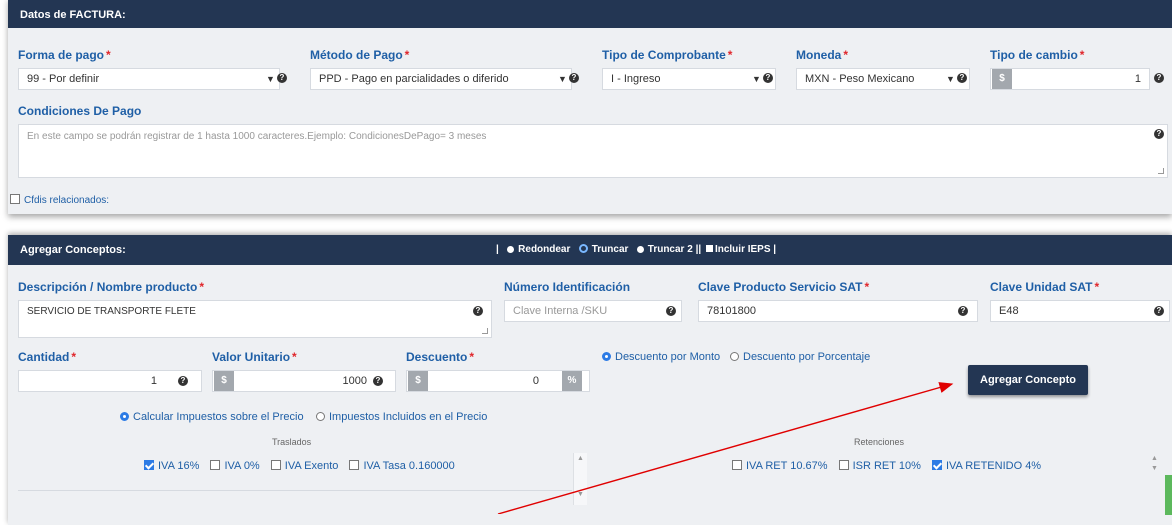  I want to click on descuento-monto-radio: Descuento por Monto, so click(661, 357).